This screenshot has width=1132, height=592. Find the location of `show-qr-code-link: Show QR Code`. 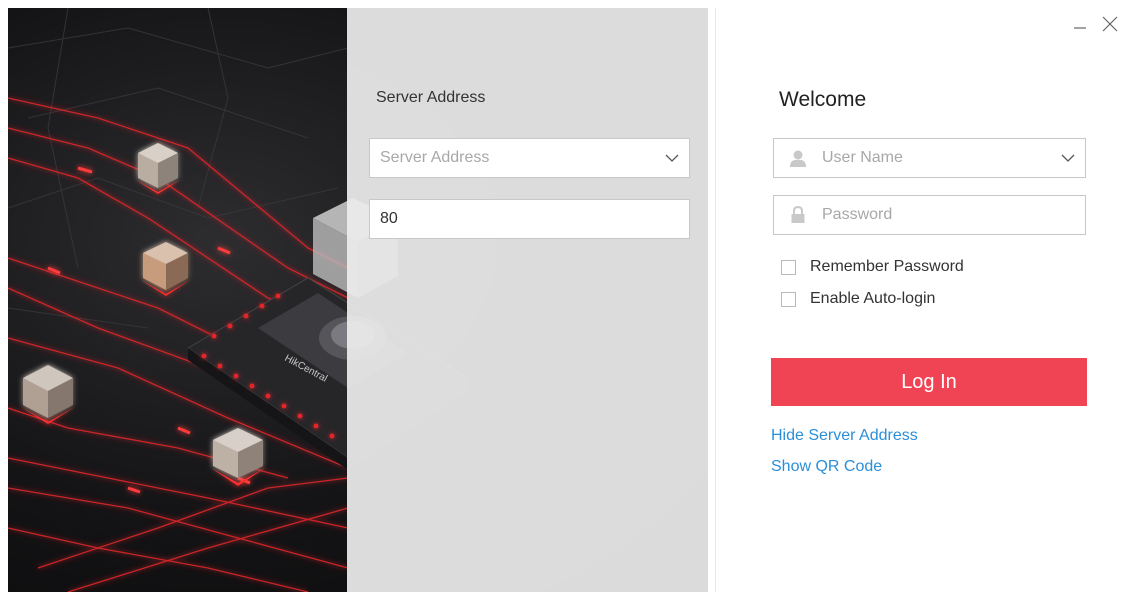

show-qr-code-link: Show QR Code is located at coordinates (826, 467).